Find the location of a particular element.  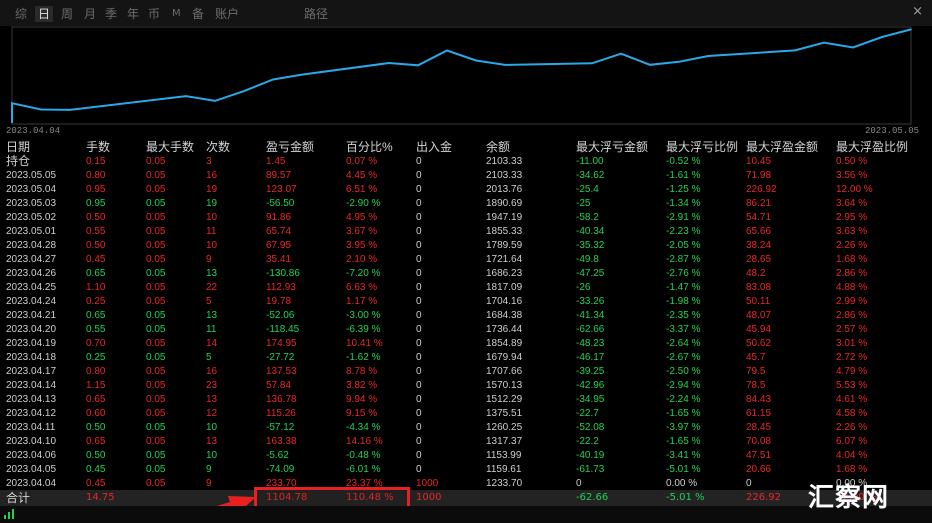

header-pnl: 盈亏金额 is located at coordinates (290, 147).